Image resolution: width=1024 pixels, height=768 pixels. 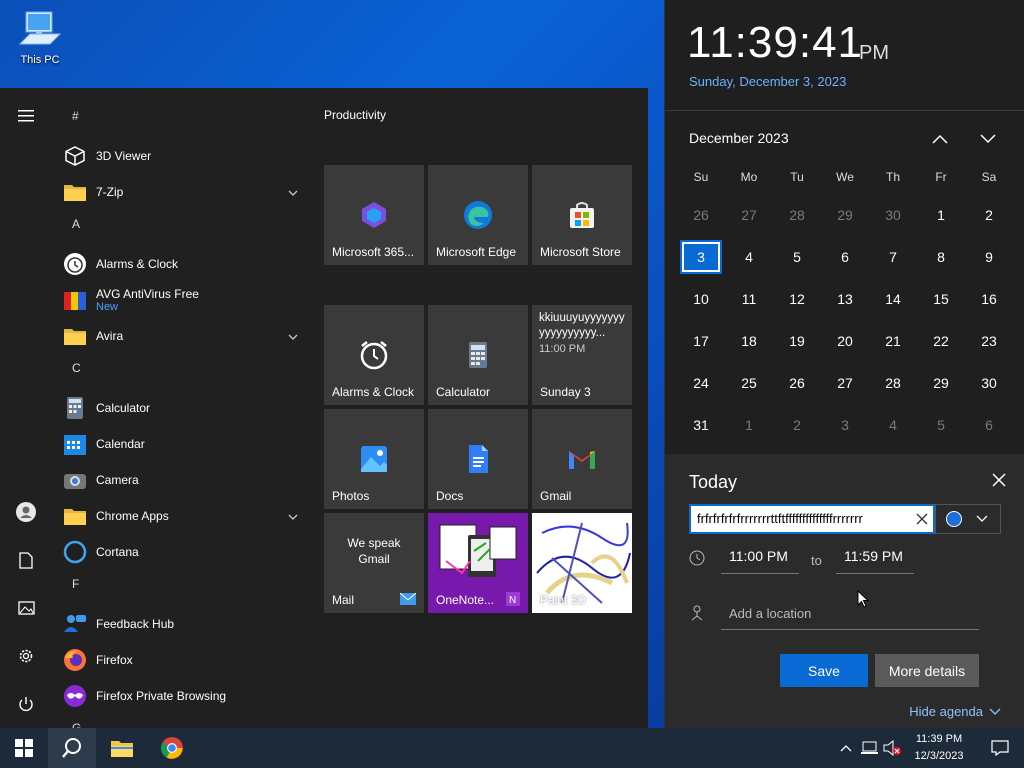 I want to click on calendar-day: 22, so click(x=941, y=341).